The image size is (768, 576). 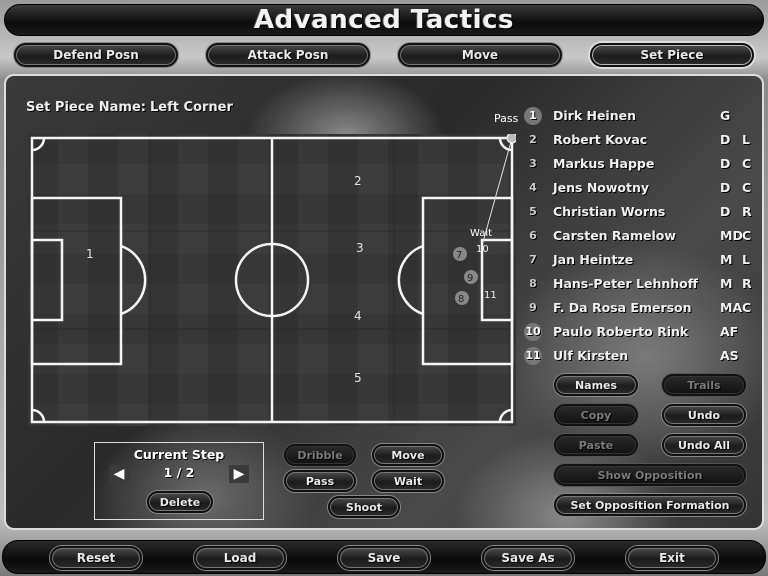 What do you see at coordinates (609, 211) in the screenshot?
I see `player-name: Christian Worns` at bounding box center [609, 211].